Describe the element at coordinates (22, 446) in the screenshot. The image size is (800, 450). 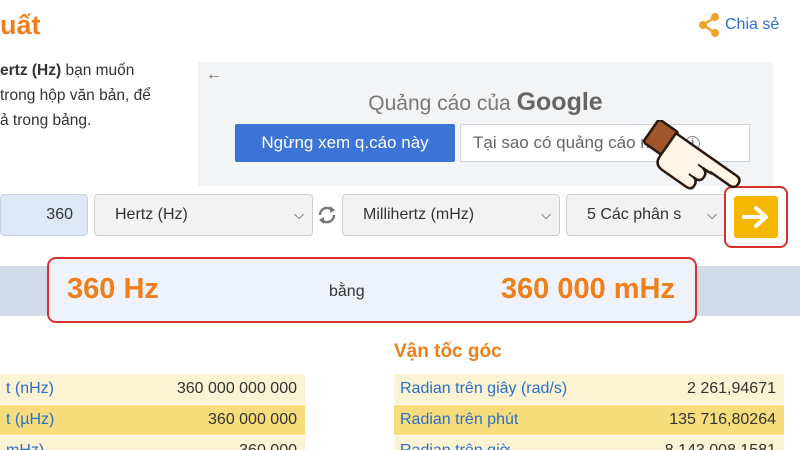
I see `table-row-name: mHz)` at that location.